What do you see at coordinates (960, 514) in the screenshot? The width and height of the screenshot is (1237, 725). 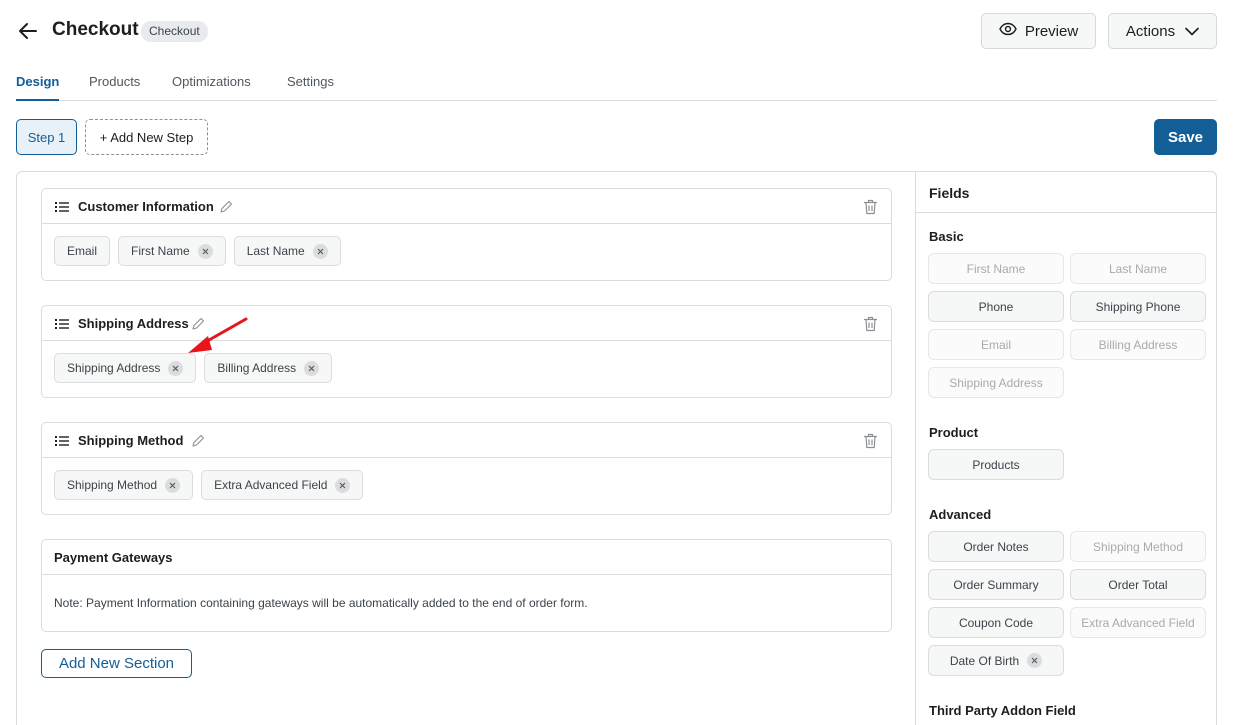 I see `group-title-advanced: Advanced` at bounding box center [960, 514].